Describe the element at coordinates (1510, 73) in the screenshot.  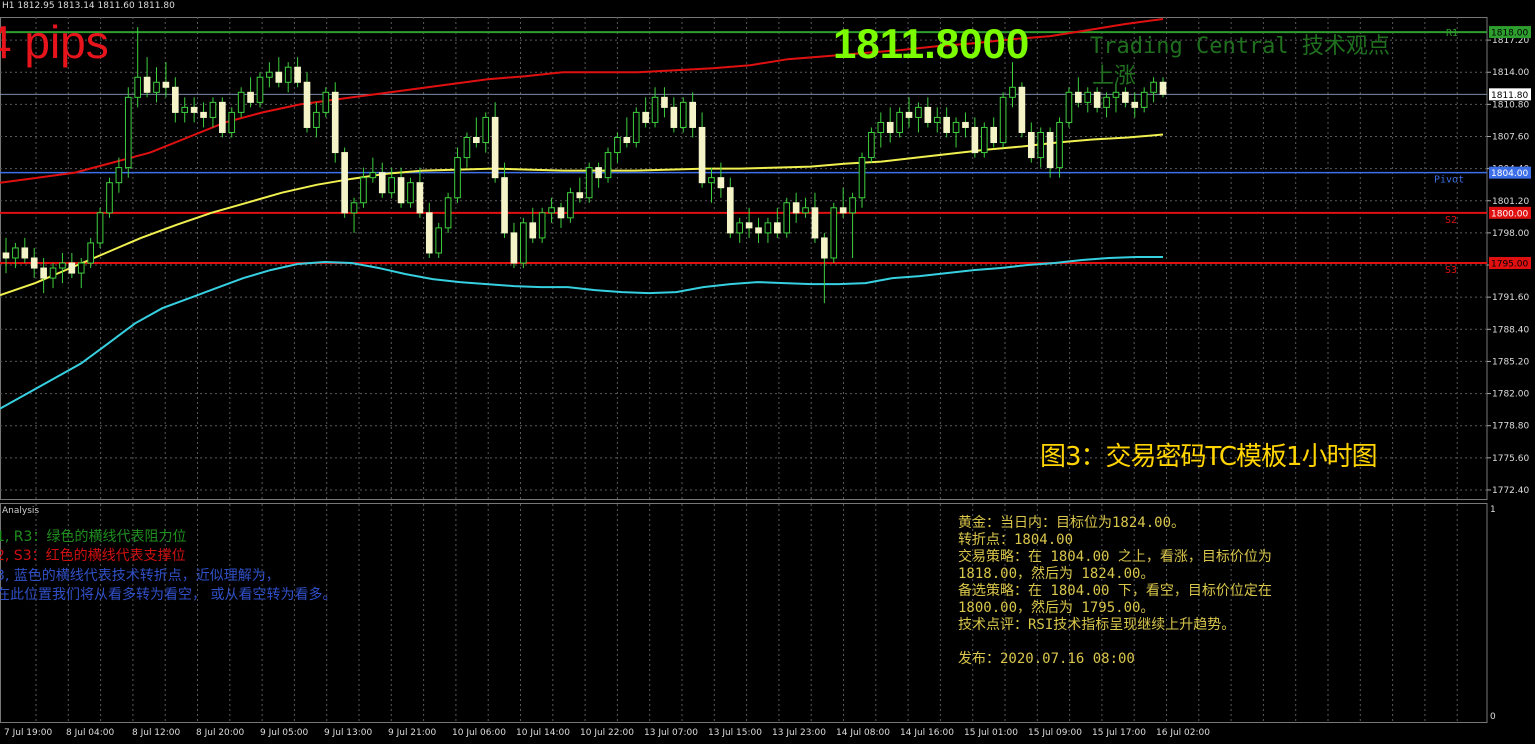
I see `y-tick-label: 1814.00` at that location.